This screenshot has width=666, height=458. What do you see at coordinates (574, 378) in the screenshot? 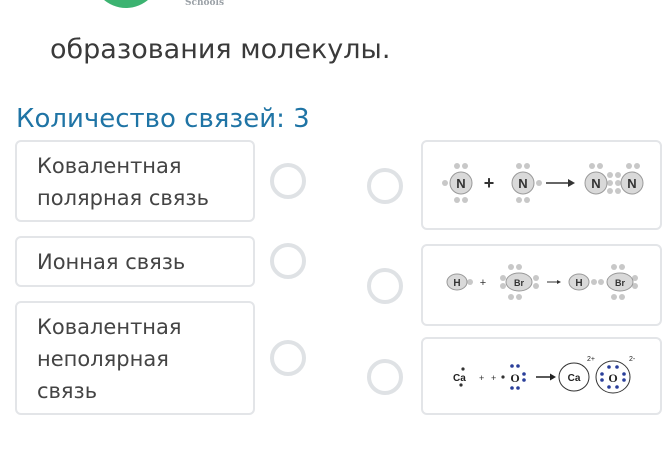
I see `ion-ca-label: Ca` at bounding box center [574, 378].